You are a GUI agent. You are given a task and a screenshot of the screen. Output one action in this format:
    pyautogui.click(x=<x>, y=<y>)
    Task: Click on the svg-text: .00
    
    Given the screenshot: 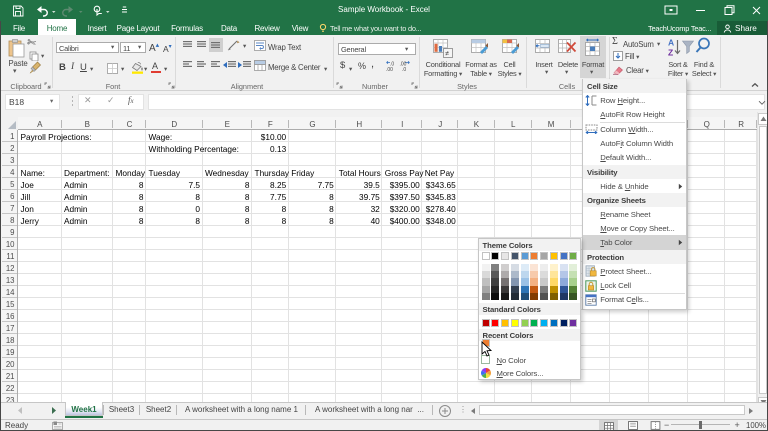 What is the action you would take?
    pyautogui.click(x=389, y=69)
    